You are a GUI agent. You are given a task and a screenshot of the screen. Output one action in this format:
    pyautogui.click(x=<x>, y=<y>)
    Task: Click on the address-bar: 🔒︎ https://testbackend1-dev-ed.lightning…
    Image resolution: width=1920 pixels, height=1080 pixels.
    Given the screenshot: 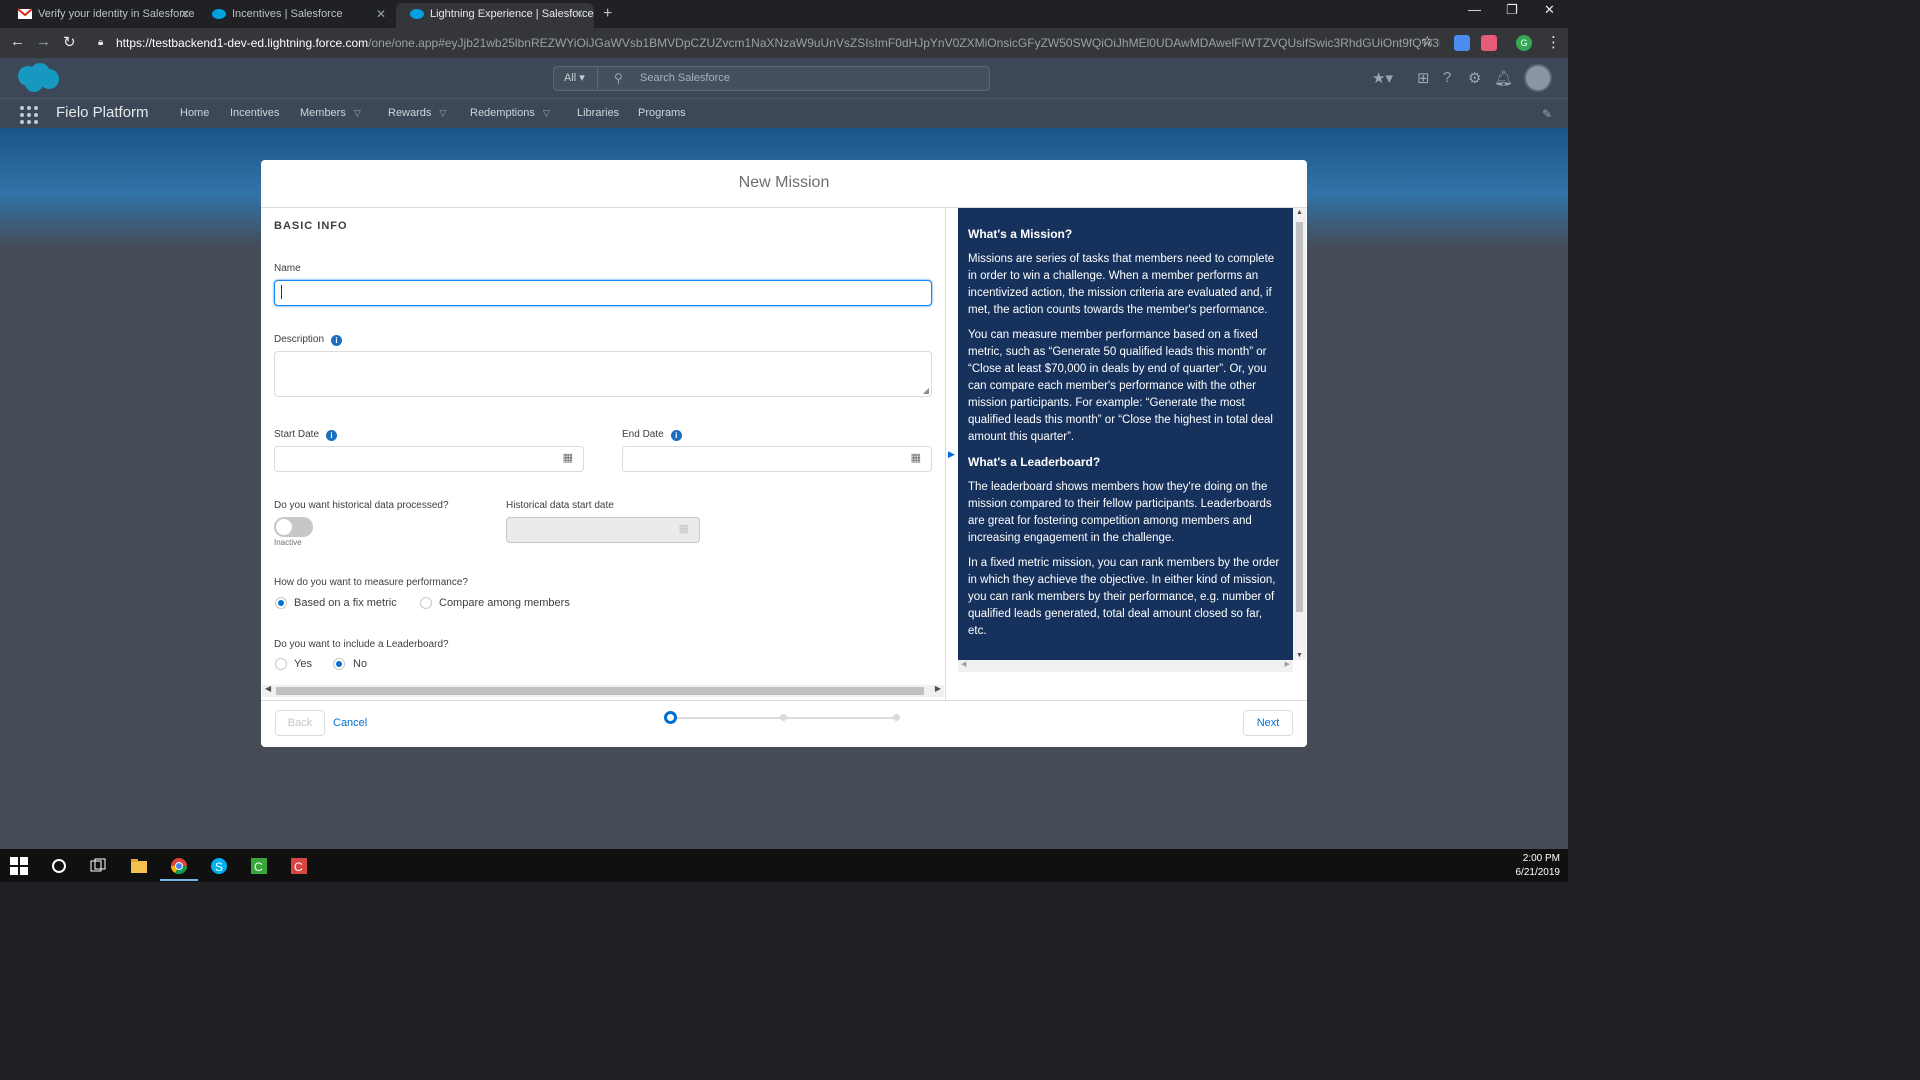 What is the action you would take?
    pyautogui.click(x=765, y=43)
    